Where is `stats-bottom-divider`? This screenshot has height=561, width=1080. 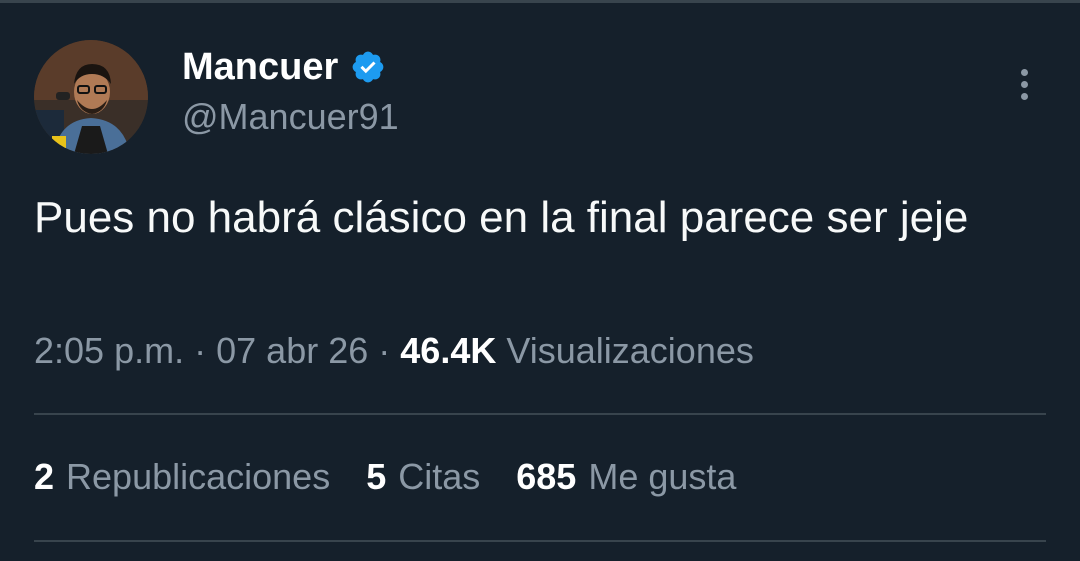
stats-bottom-divider is located at coordinates (540, 541).